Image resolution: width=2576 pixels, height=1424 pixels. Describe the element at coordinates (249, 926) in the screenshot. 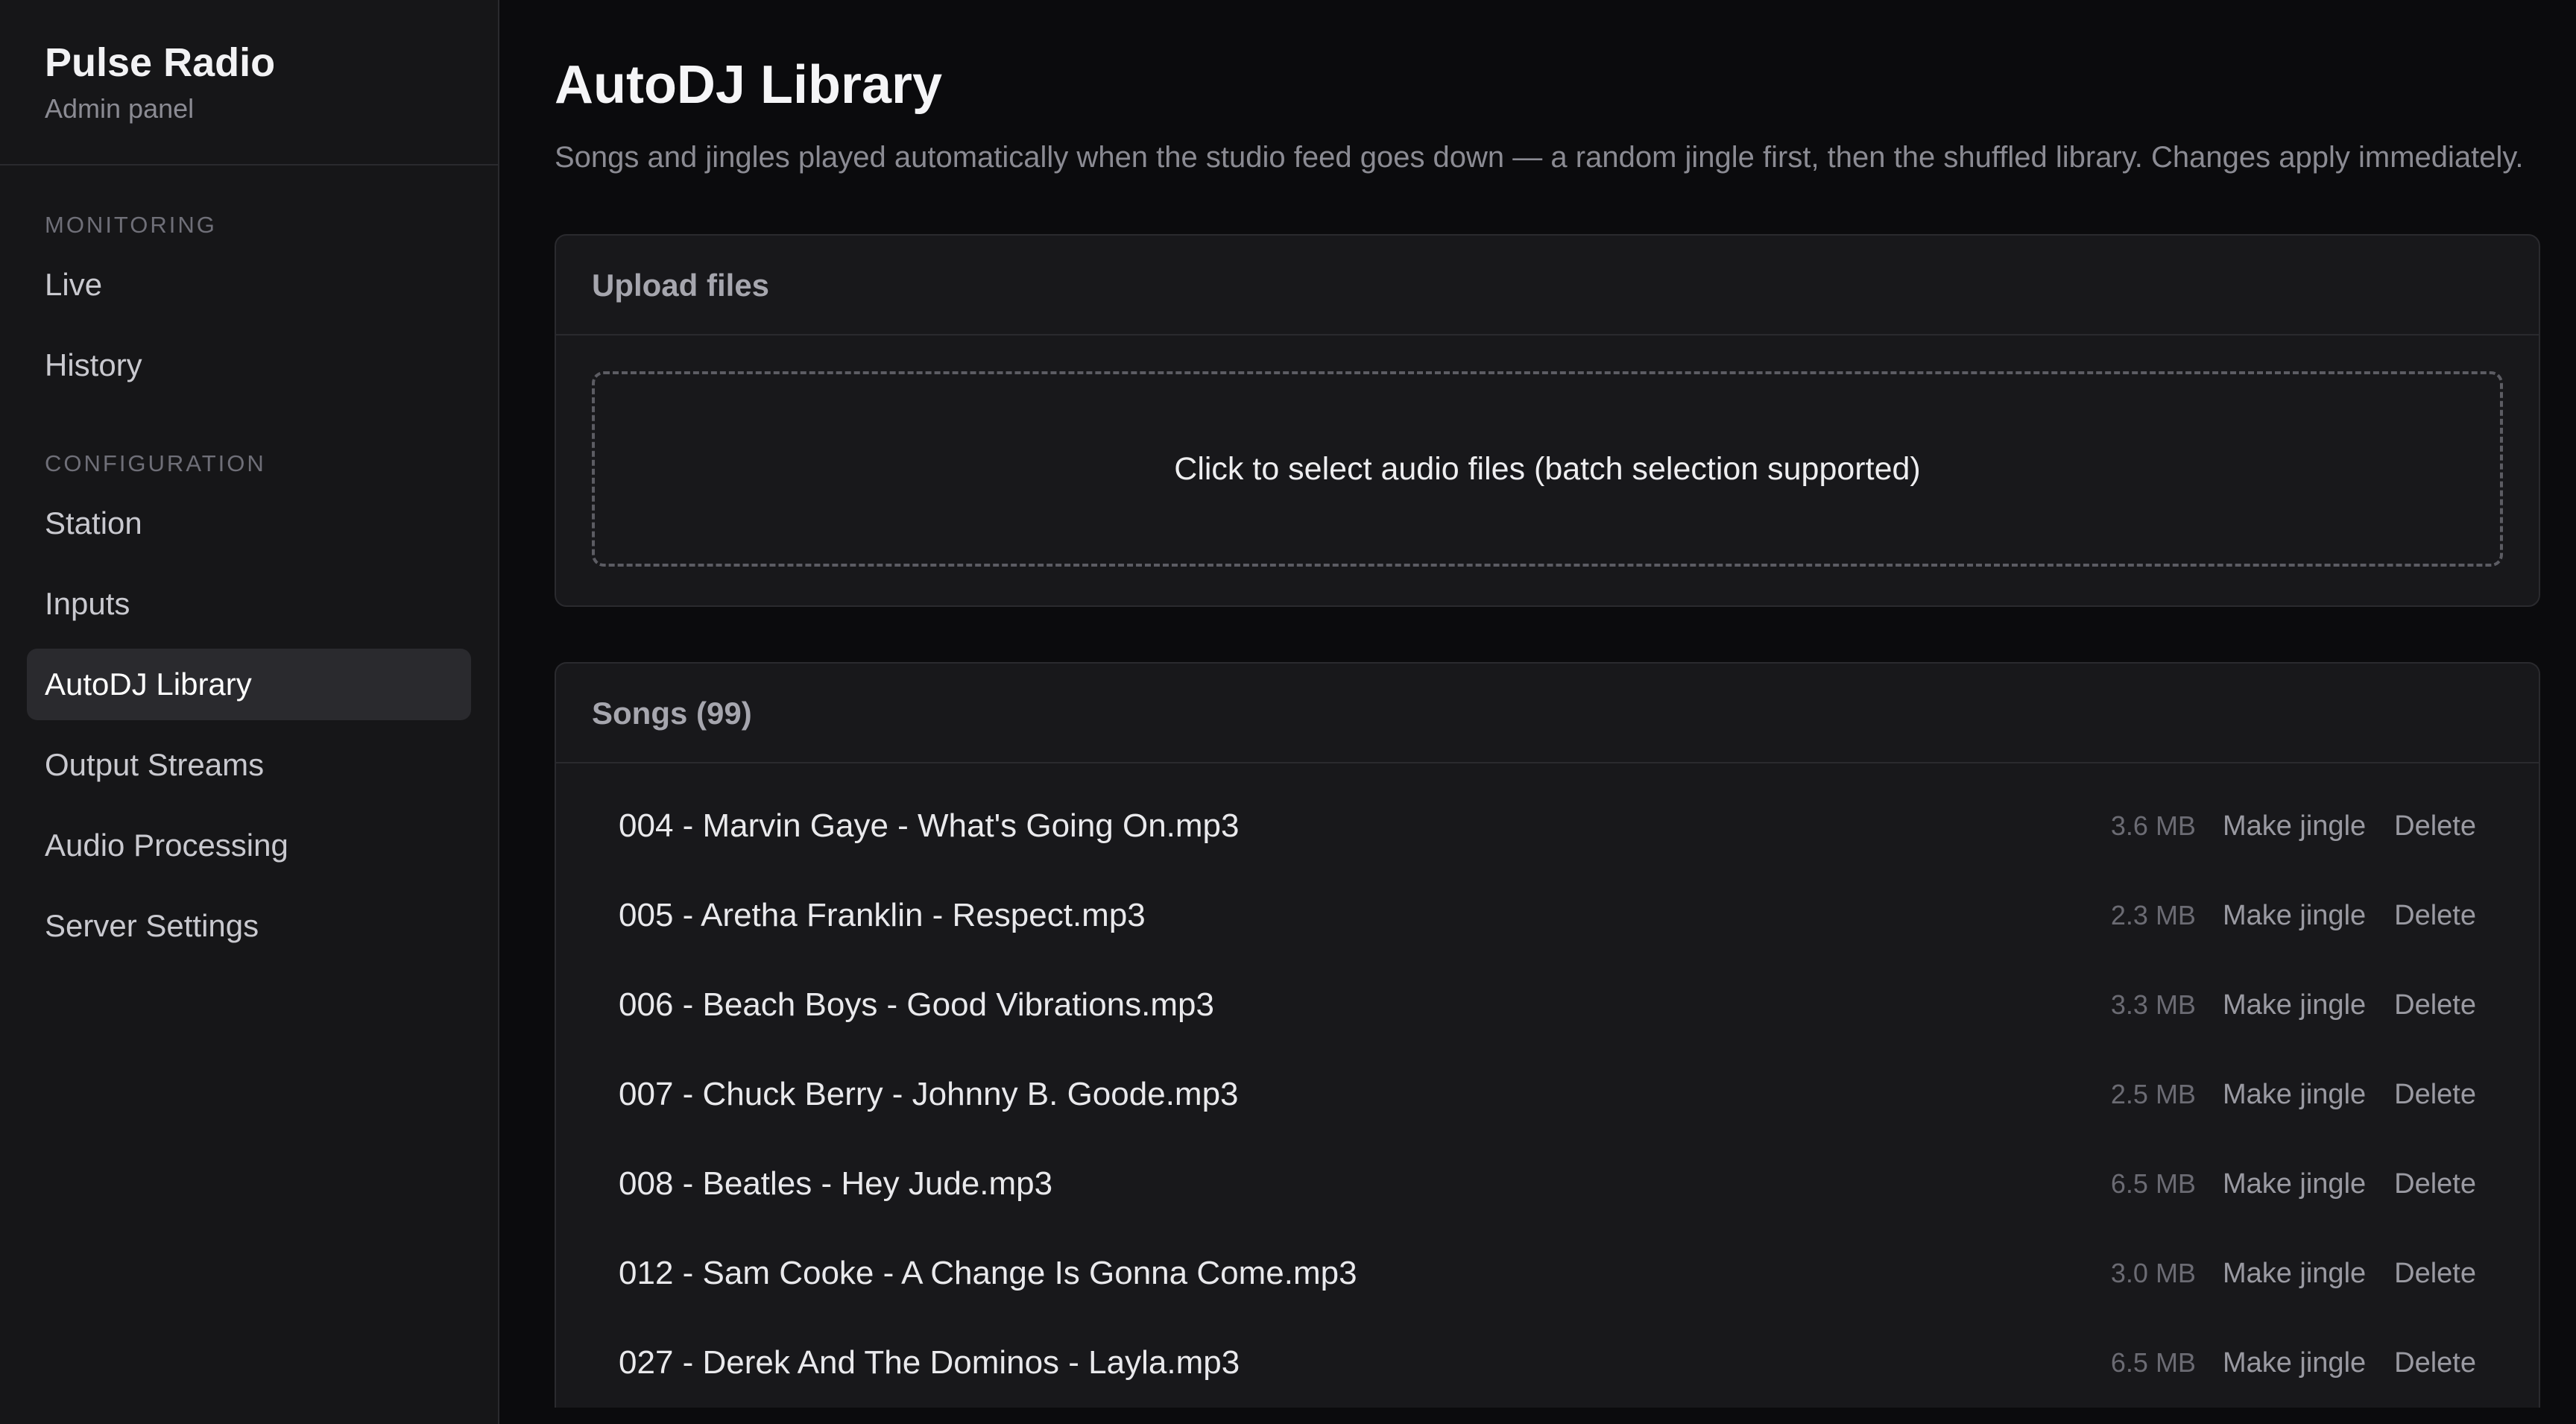

I see `sidebar-item-server-settings: Server Settings` at that location.